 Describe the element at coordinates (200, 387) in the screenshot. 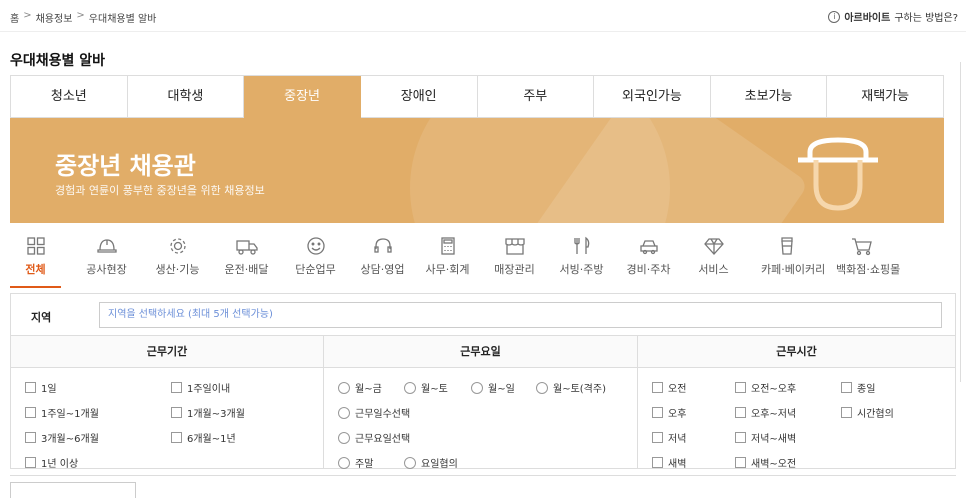

I see `period-option: 1주일이내` at that location.